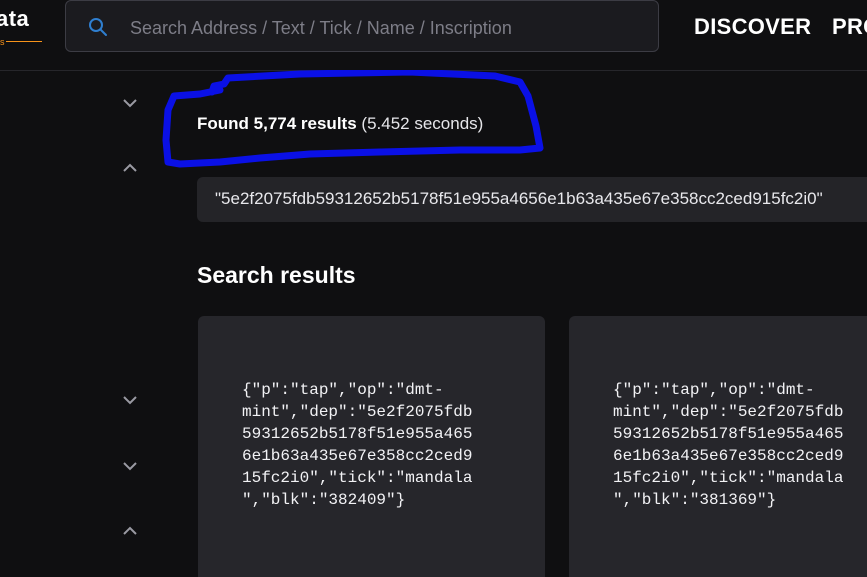  What do you see at coordinates (14, 19) in the screenshot?
I see `logo-text: ata` at bounding box center [14, 19].